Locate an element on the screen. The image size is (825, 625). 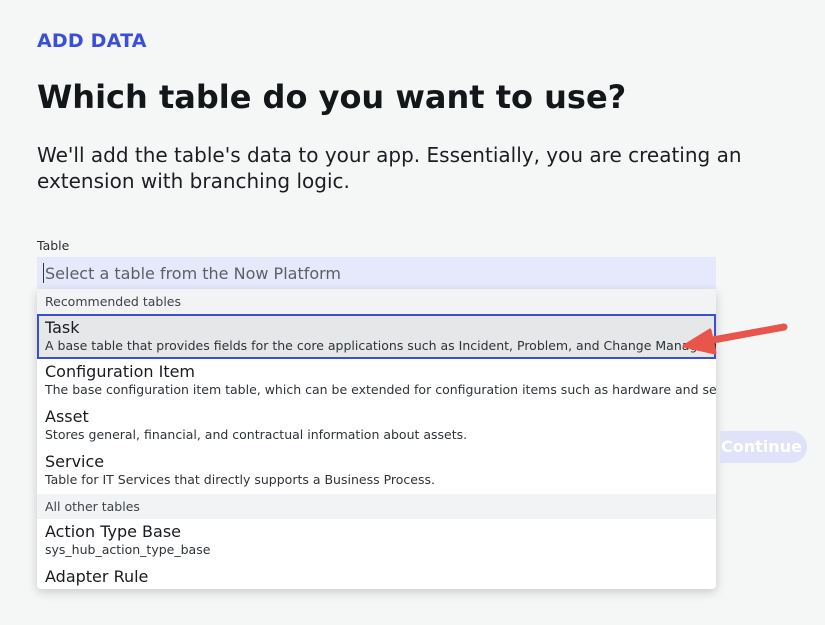
recommended-tables-header: Recommended tables is located at coordinates (376, 301).